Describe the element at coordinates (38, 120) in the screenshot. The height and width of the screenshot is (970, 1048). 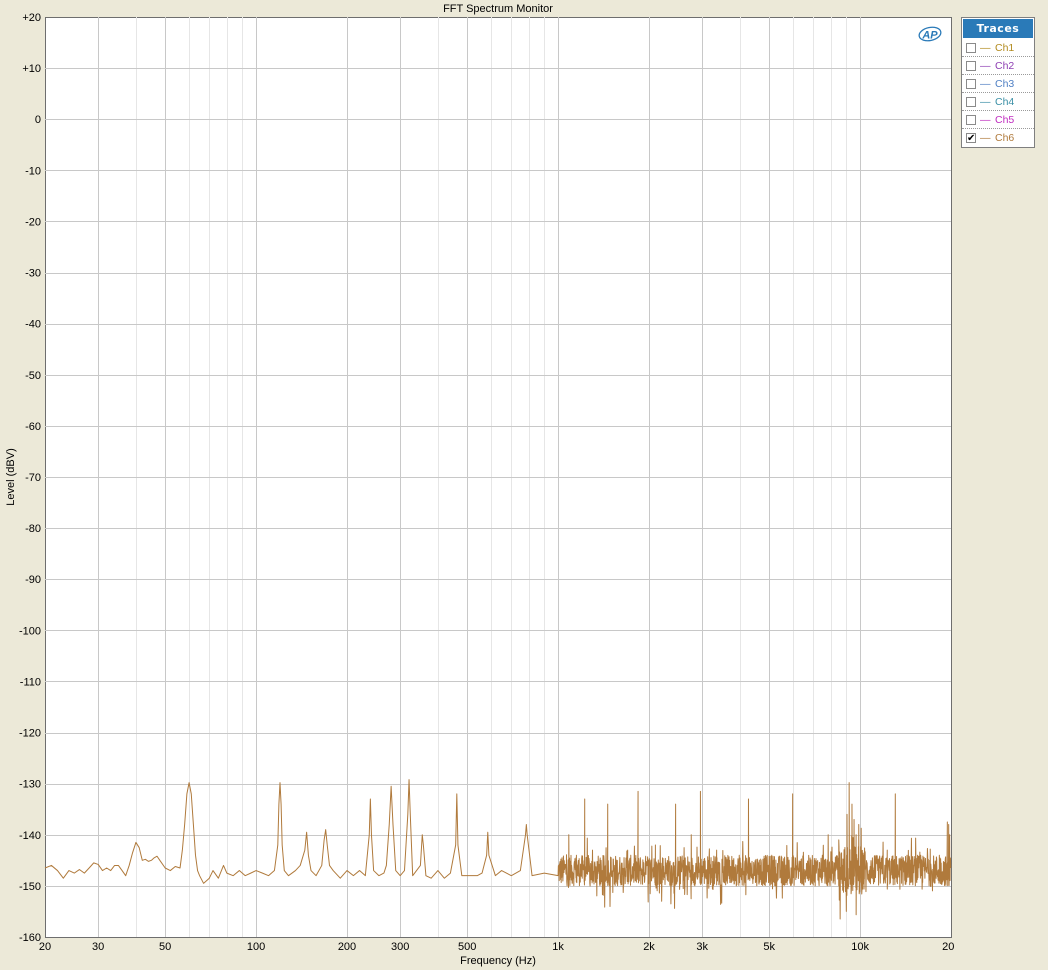
I see `y-tick-label: 0` at that location.